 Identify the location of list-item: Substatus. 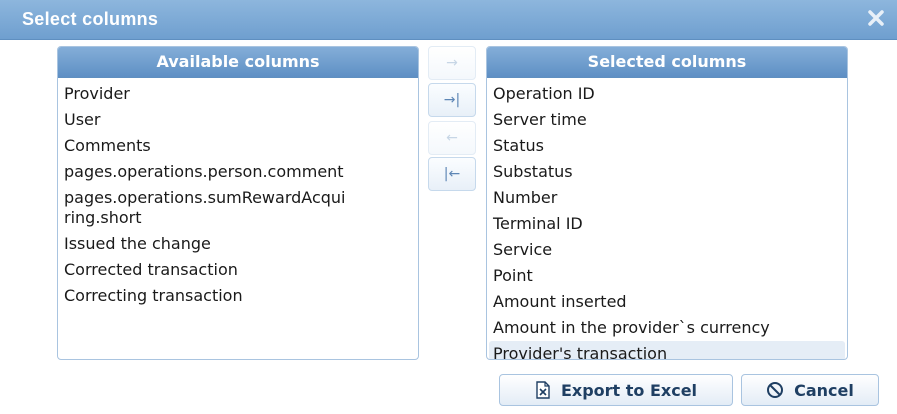
(667, 172).